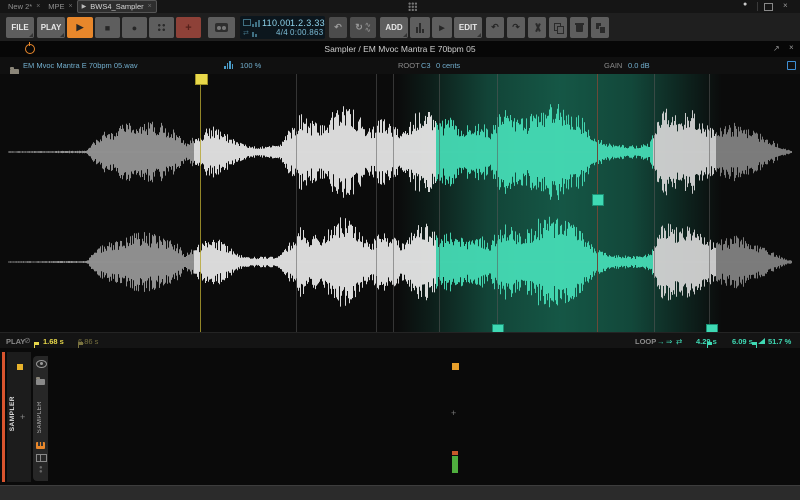  I want to click on play-end-value: 6.86 s, so click(88, 341).